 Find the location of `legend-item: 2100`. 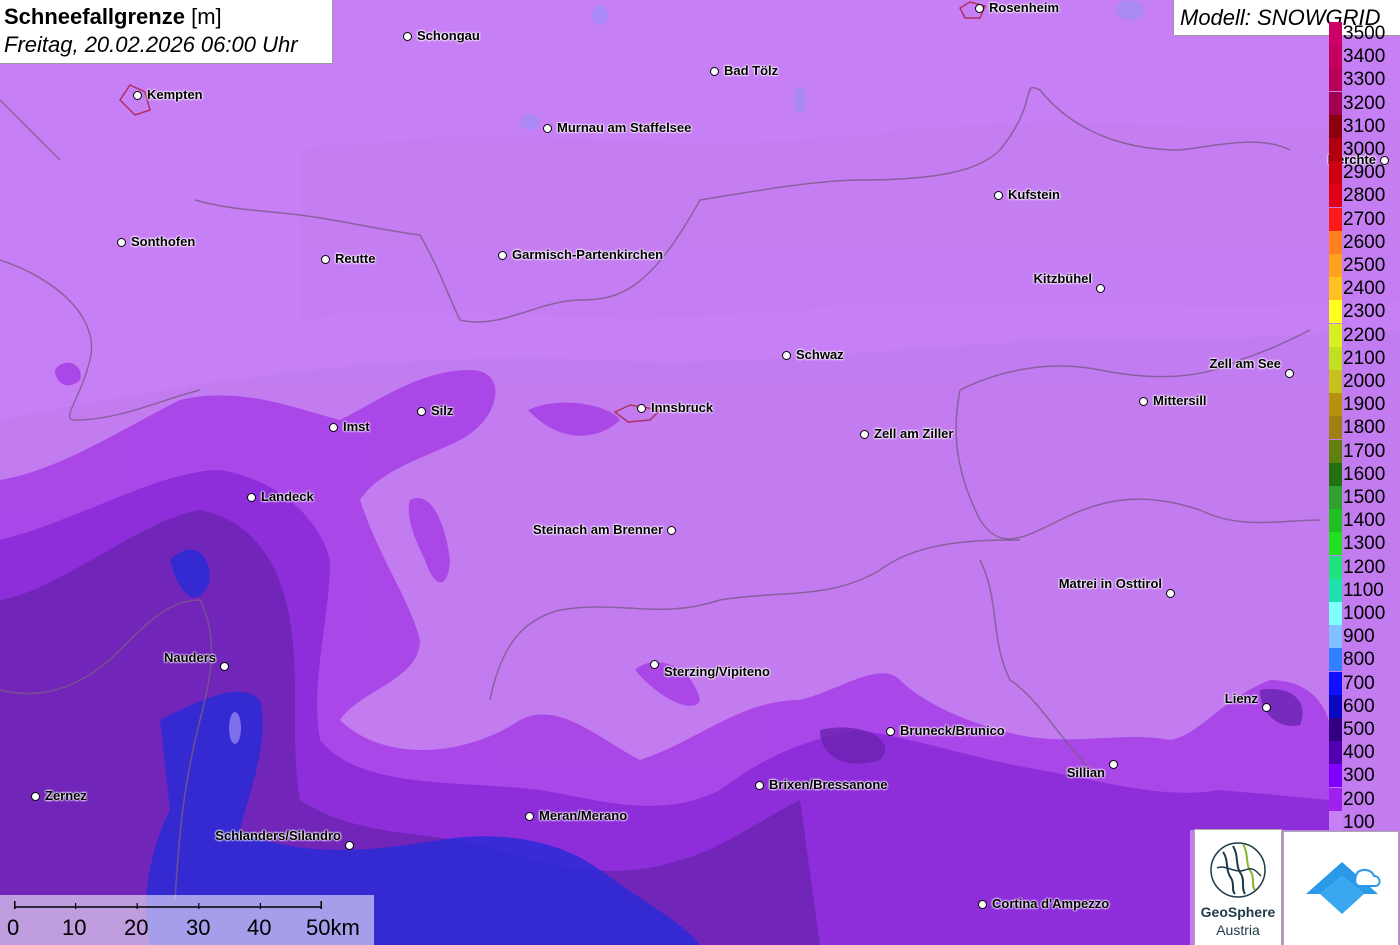

legend-item: 2100 is located at coordinates (1364, 358).